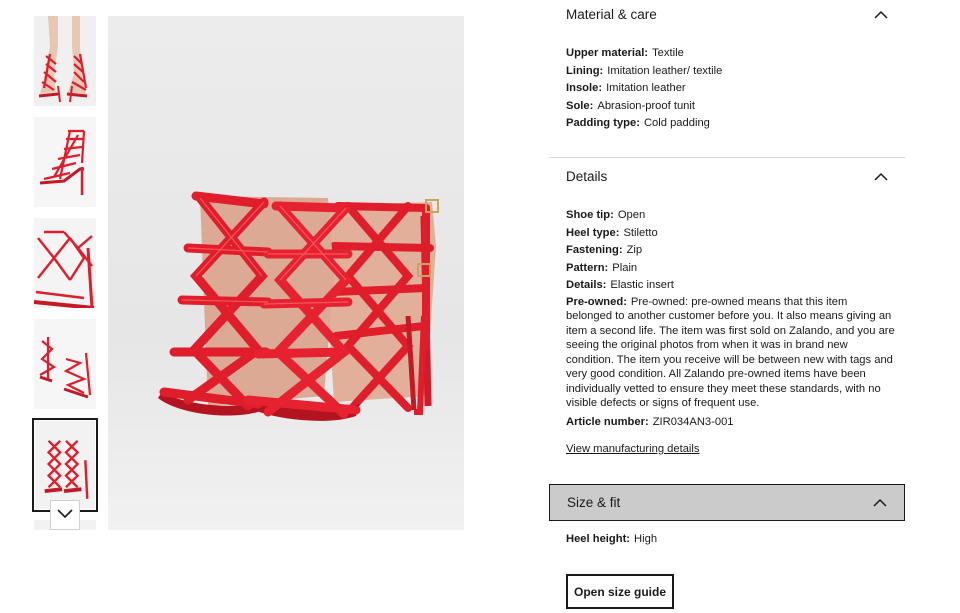 This screenshot has height=613, width=960. I want to click on chevron-down-icon, so click(65, 515).